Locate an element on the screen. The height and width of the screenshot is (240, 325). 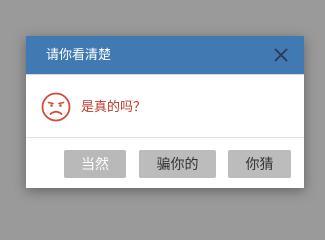
dialog-title: 请你看清楚 is located at coordinates (79, 55).